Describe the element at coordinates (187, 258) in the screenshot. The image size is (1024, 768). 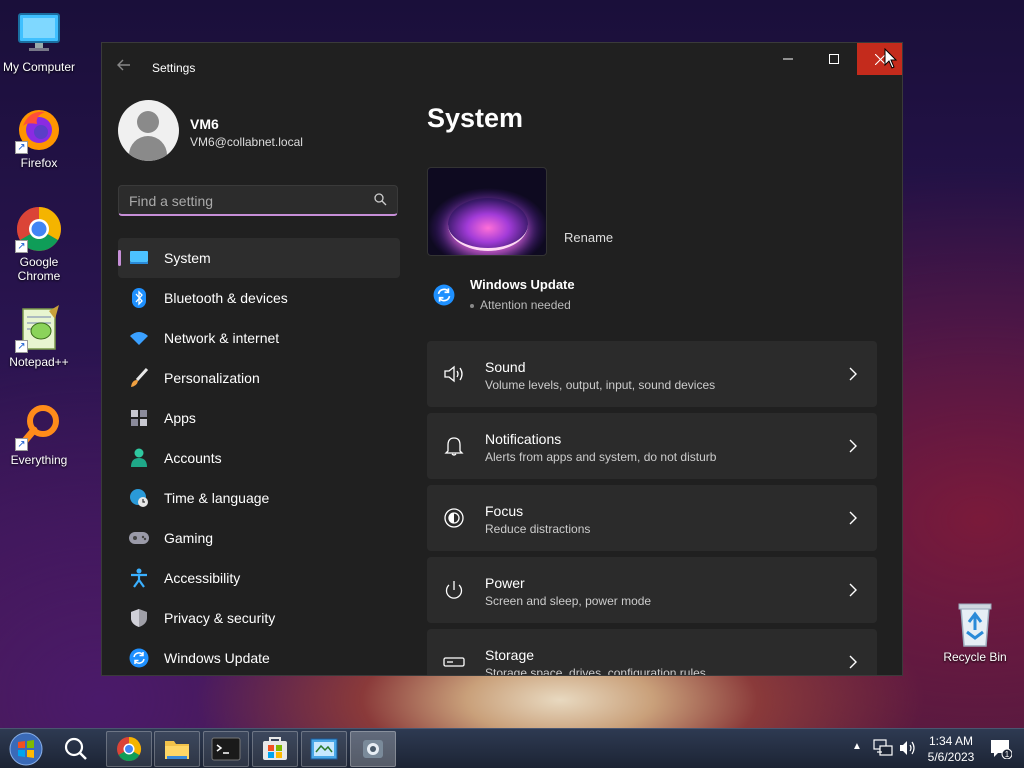
I see `sidebar-item-label: System` at that location.